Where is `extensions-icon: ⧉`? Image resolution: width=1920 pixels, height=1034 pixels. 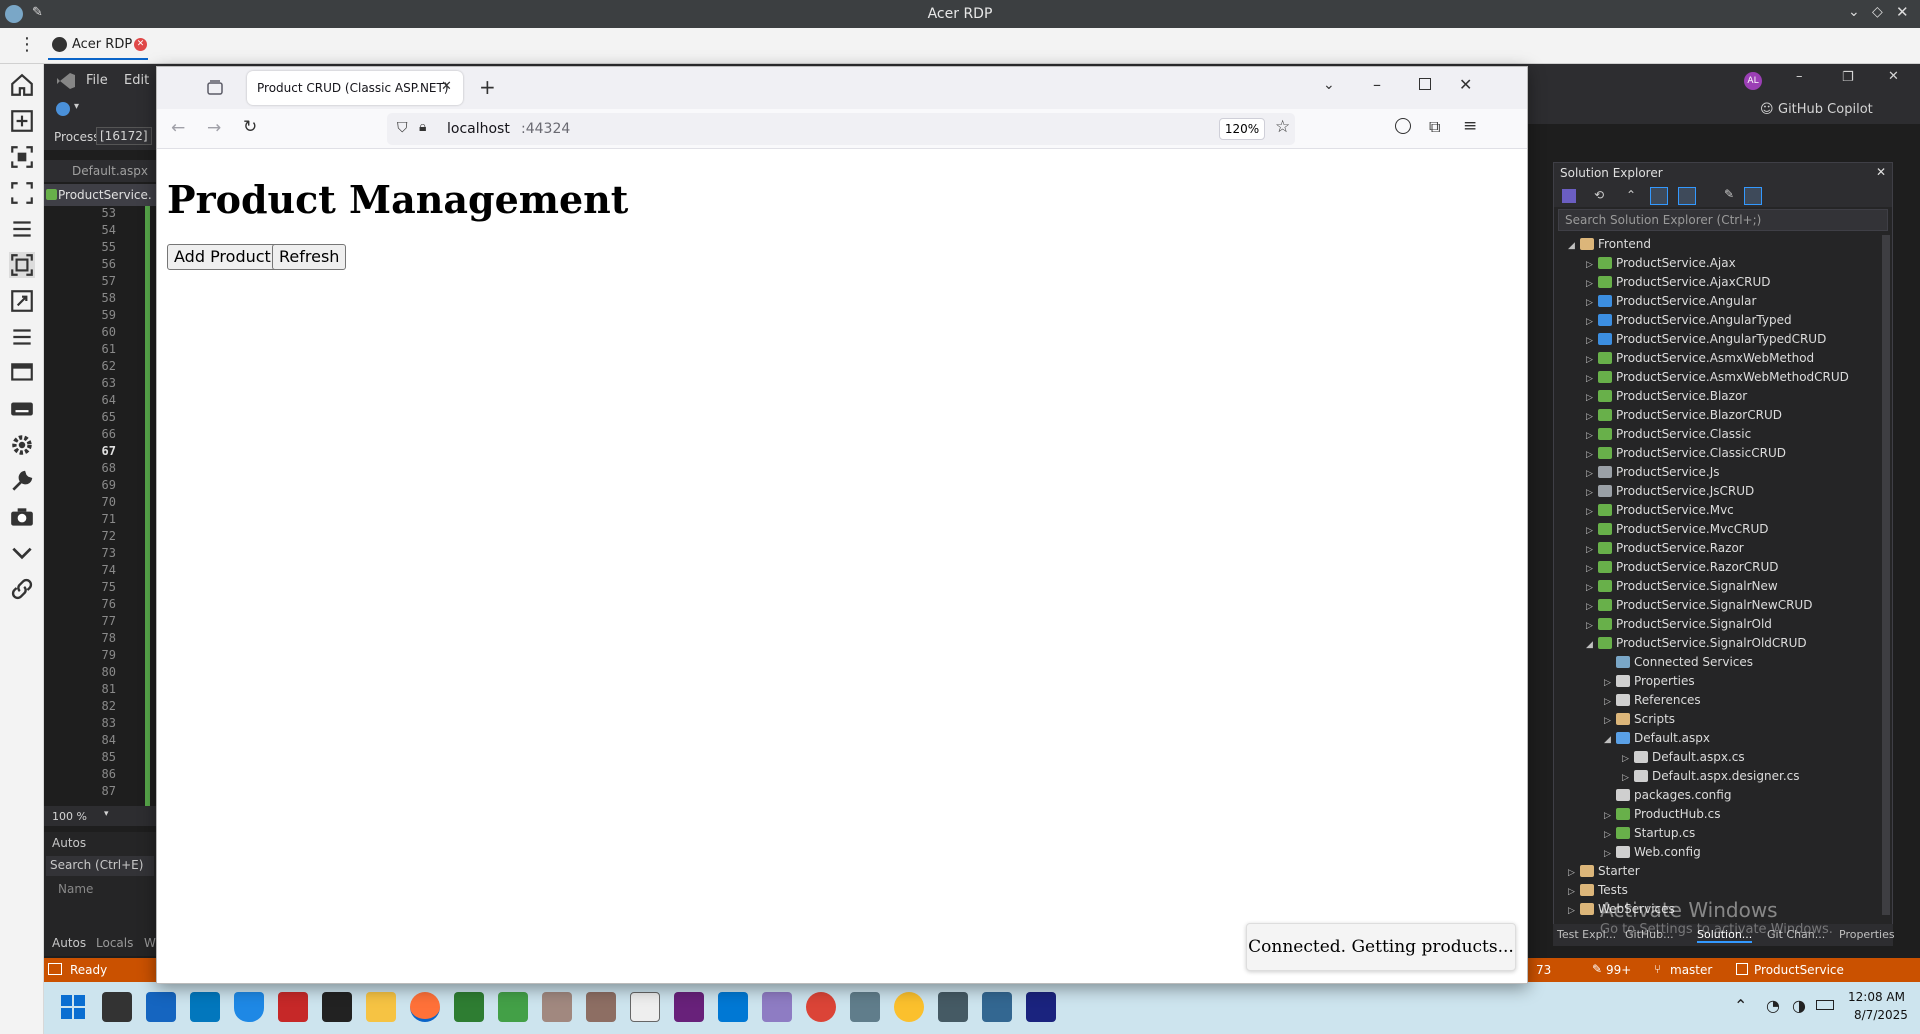
extensions-icon: ⧉ is located at coordinates (1434, 127).